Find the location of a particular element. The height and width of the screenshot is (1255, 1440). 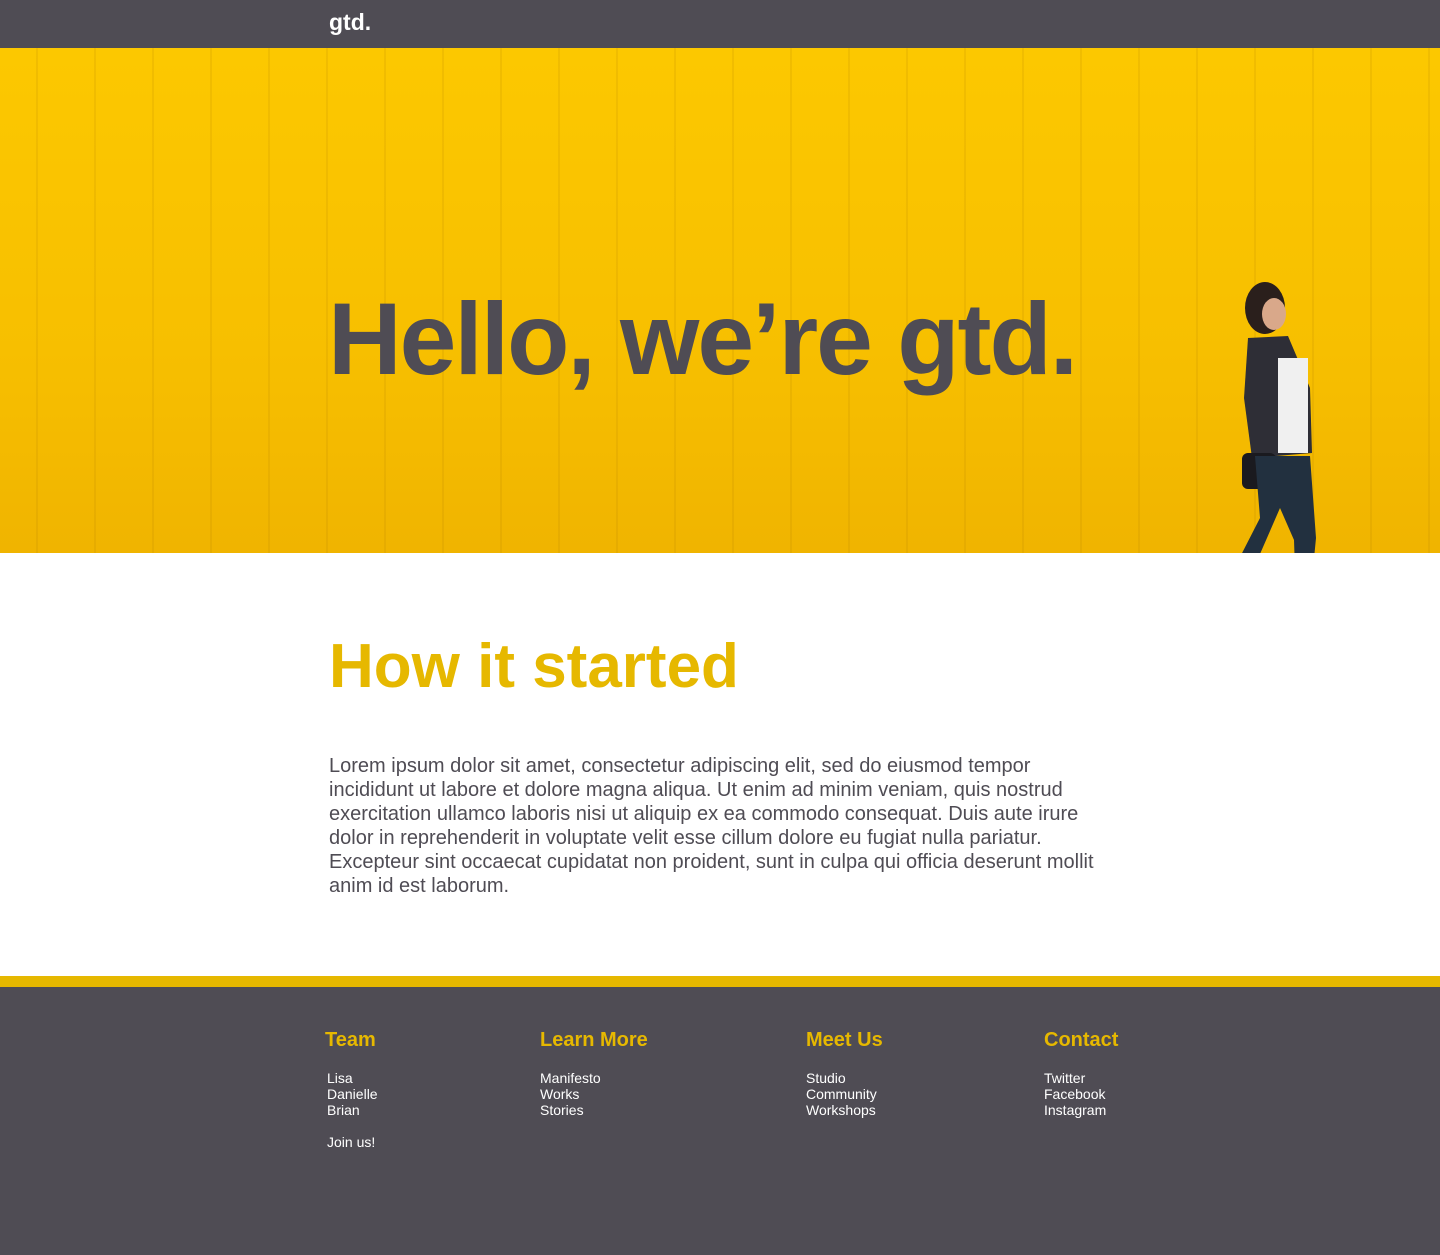

footer-meet-us: Meet Us Studio Community Workshops is located at coordinates (844, 1073).